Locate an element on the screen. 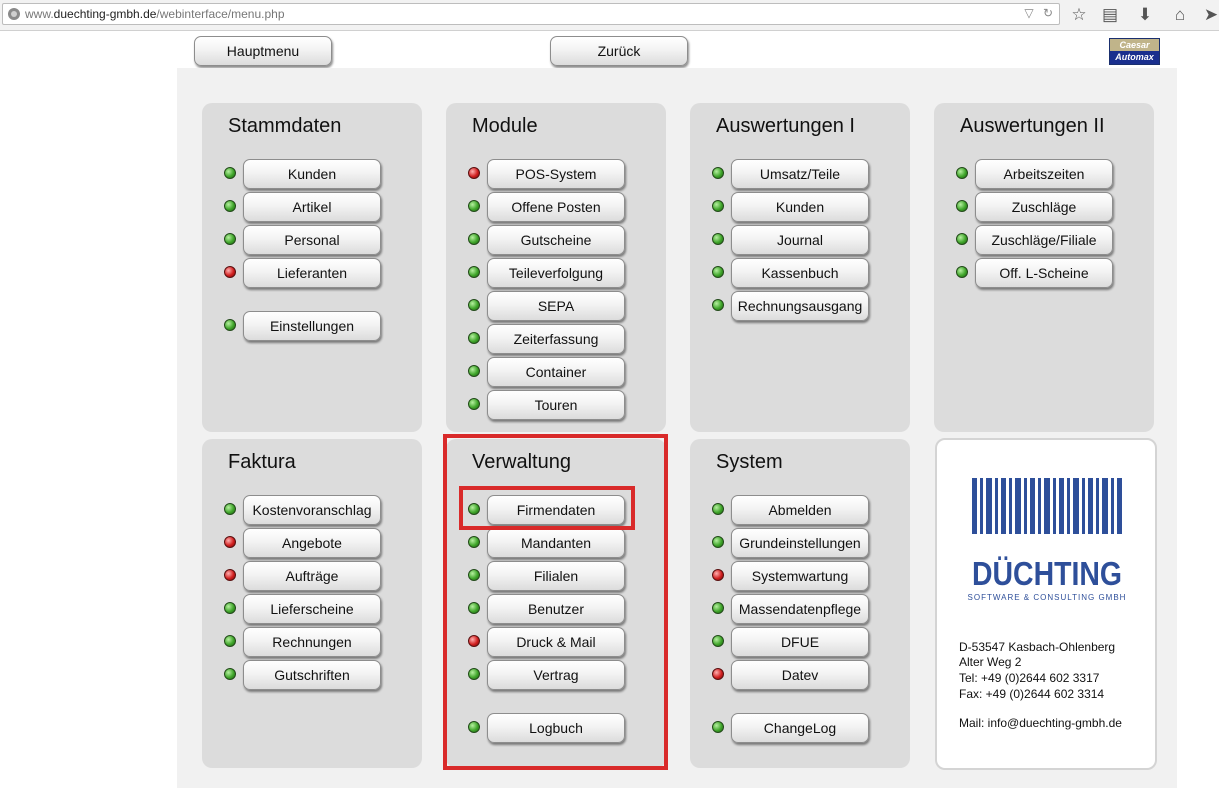  menu-button-kunden-auswertung: Kunden is located at coordinates (800, 207).